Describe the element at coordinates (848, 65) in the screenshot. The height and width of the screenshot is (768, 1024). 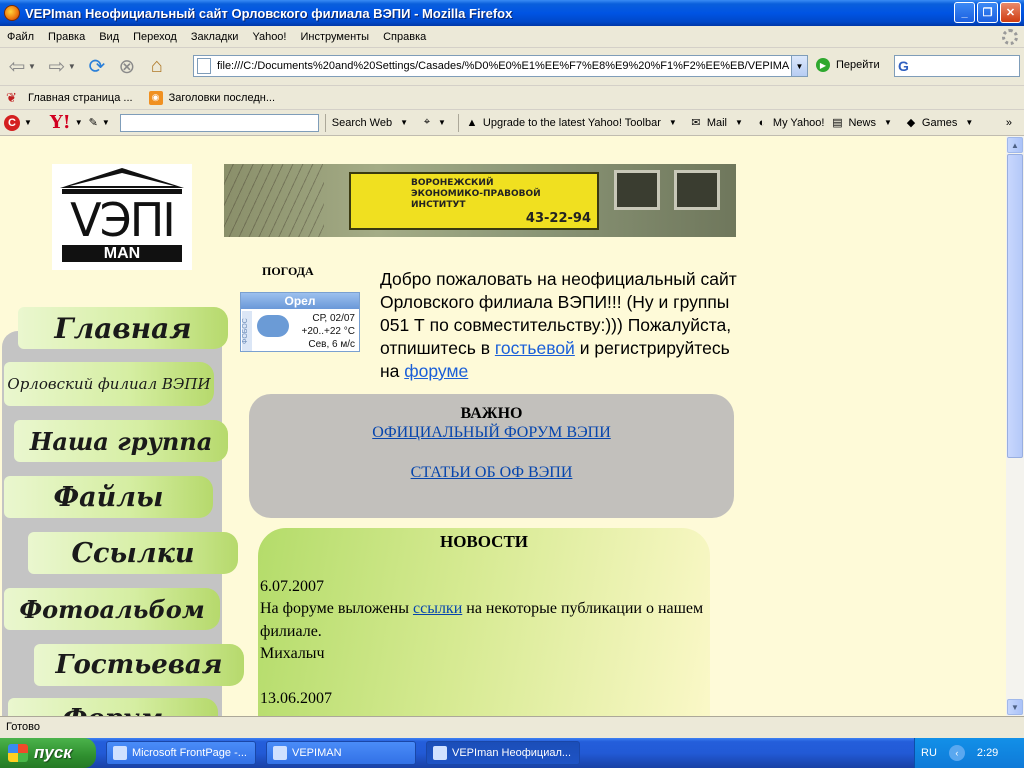
I see `go-button: ▶ Перейти` at that location.